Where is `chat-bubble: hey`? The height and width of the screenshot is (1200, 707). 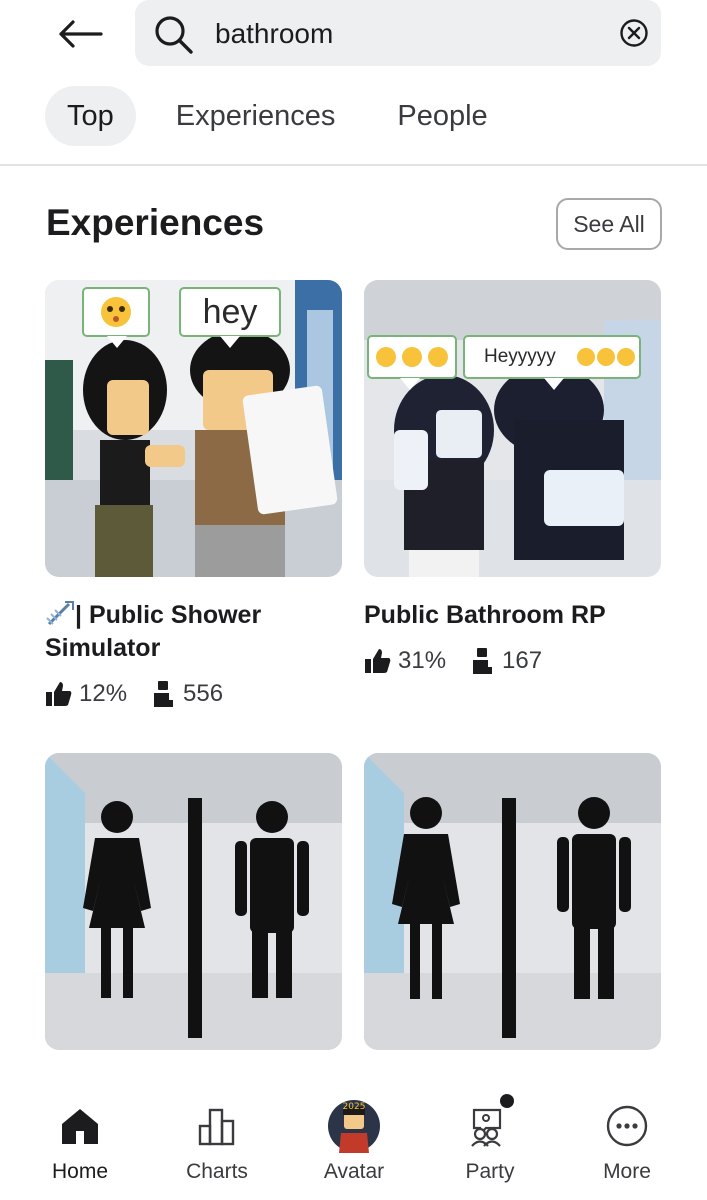 chat-bubble: hey is located at coordinates (230, 311).